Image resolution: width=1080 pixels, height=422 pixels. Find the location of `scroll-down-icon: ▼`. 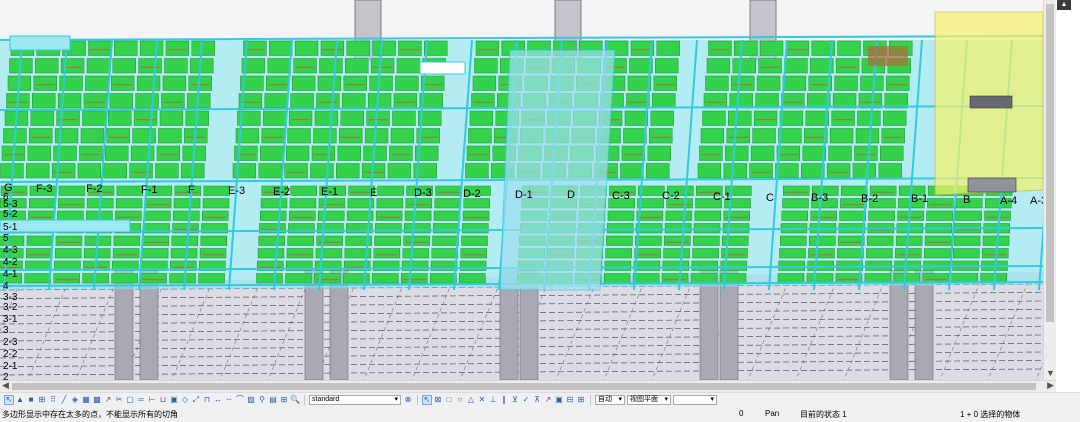

scroll-down-icon: ▼ is located at coordinates (1050, 373).